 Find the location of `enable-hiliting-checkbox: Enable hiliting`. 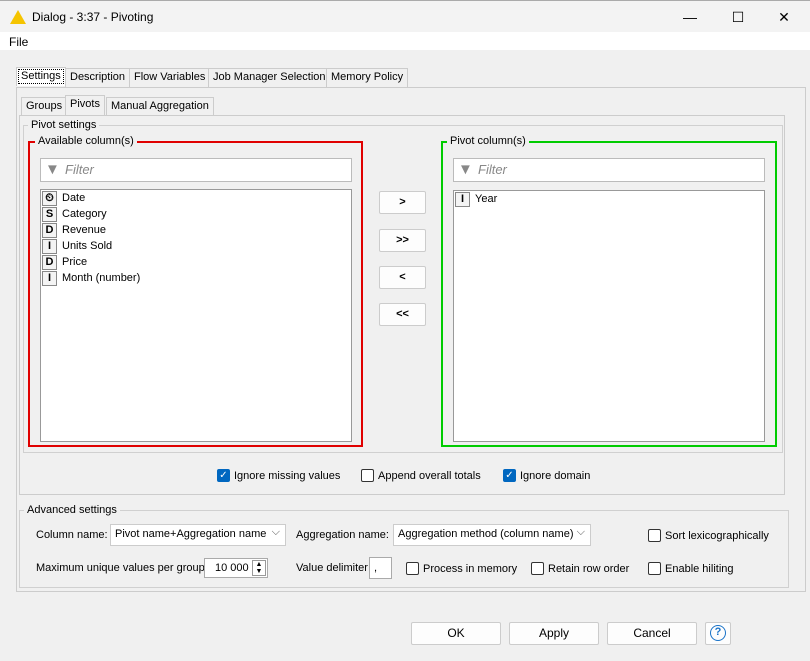

enable-hiliting-checkbox: Enable hiliting is located at coordinates (691, 568).